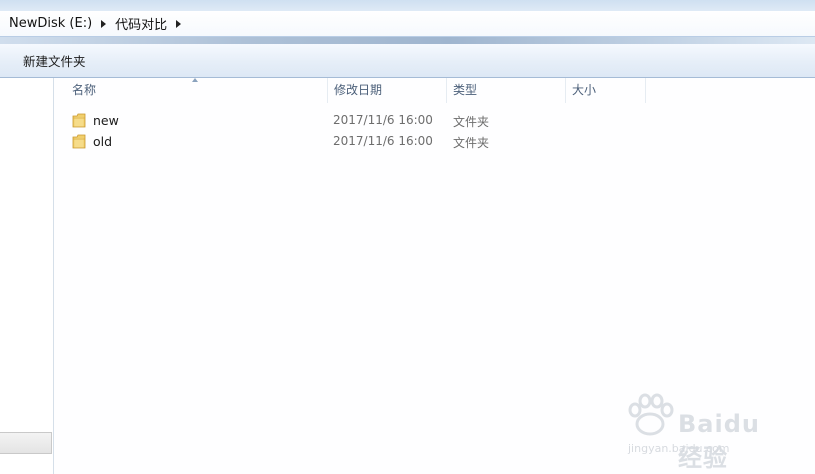  I want to click on breadcrumb-drive: NewDisk (E:), so click(50, 23).